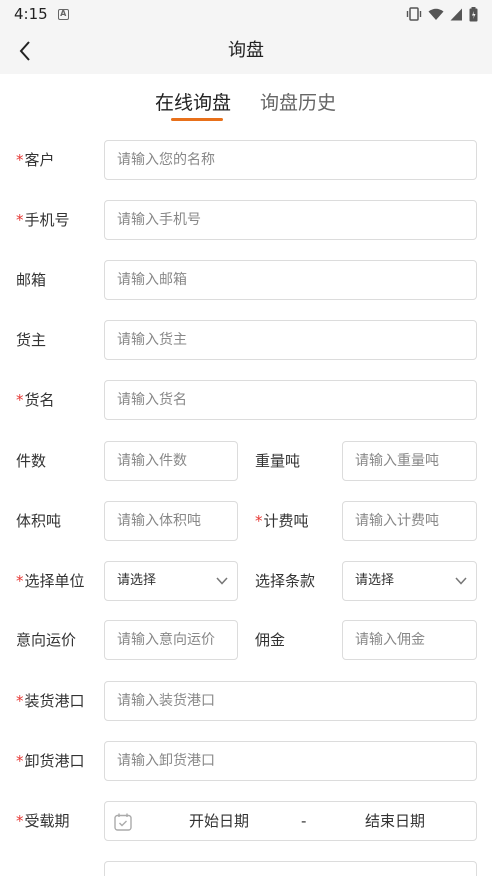  I want to click on form-row-unloading-port: *卸货港口, so click(246, 761).